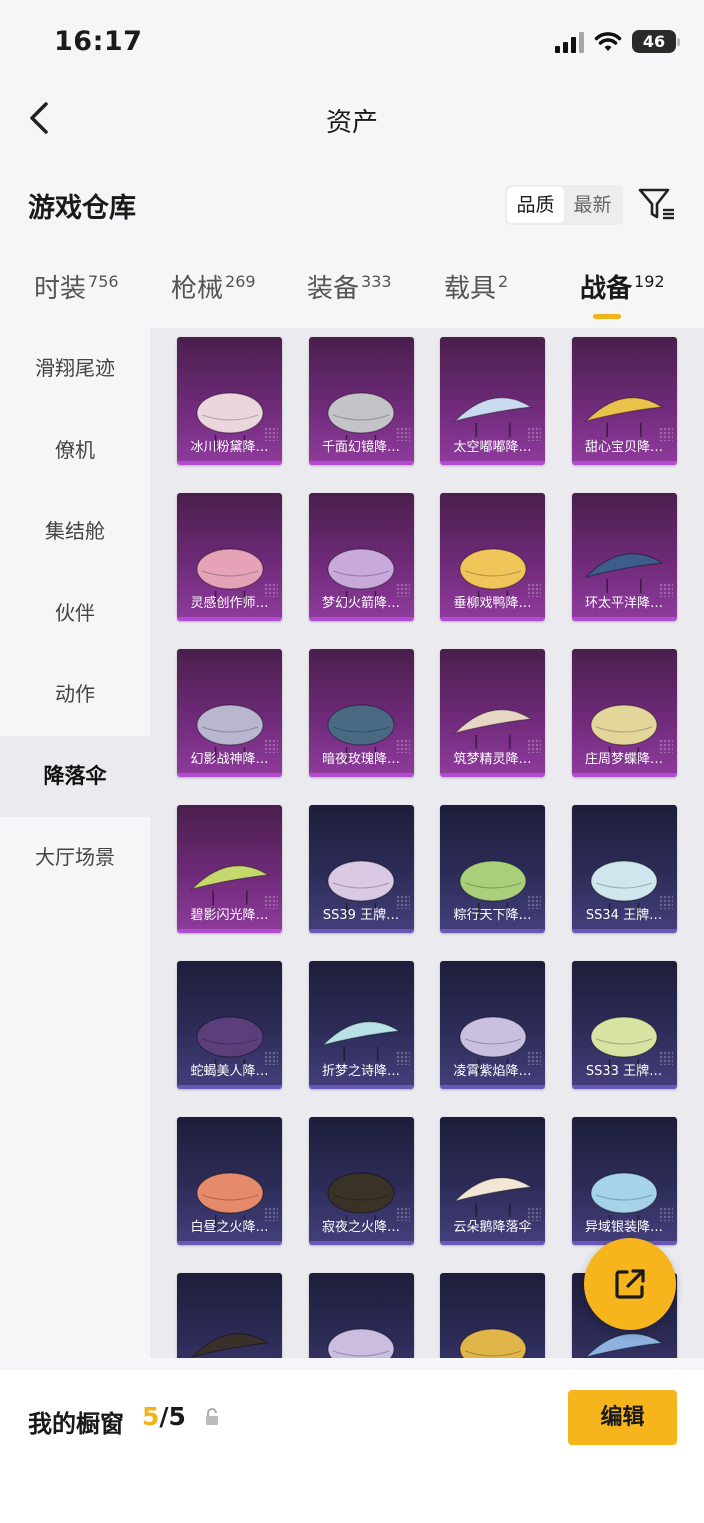  I want to click on lock-icon, so click(212, 1416).